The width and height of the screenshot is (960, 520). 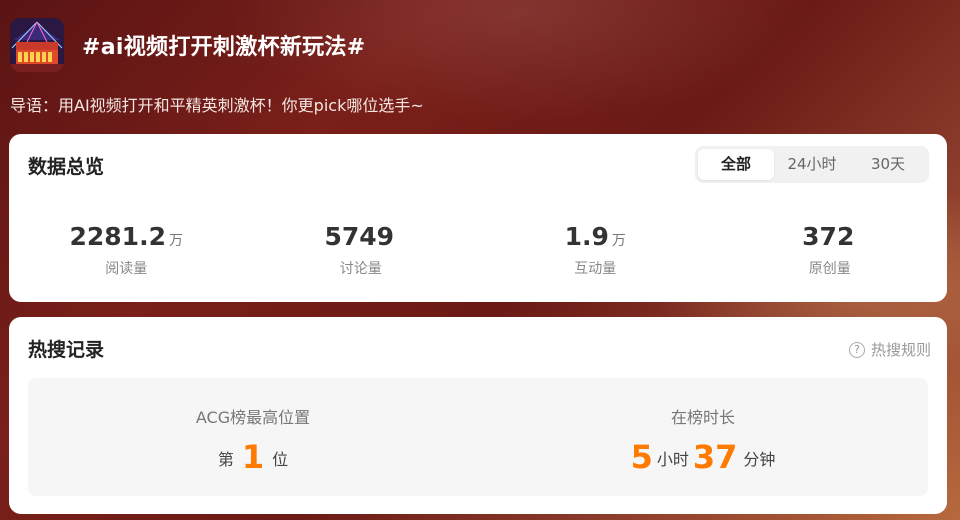 I want to click on stat-interactions: 1.9 万 互动量, so click(x=595, y=250).